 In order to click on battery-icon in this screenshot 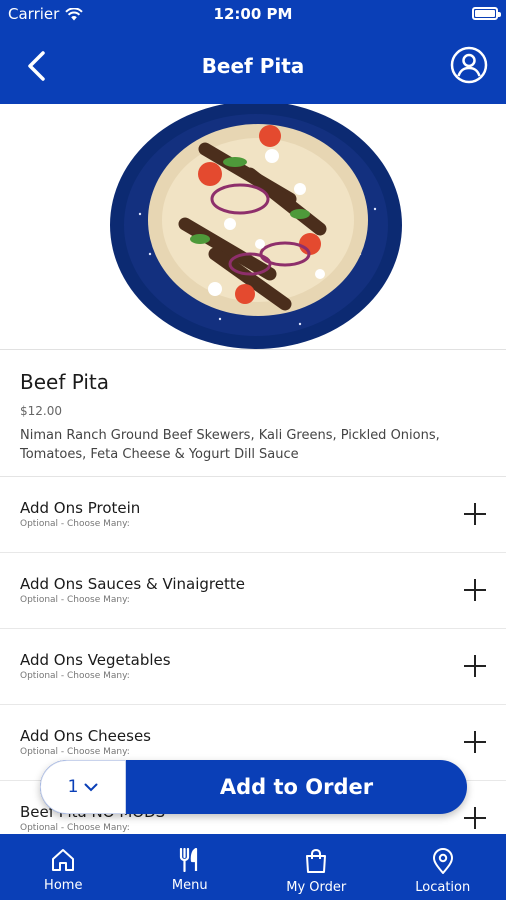, I will do `click(486, 13)`.